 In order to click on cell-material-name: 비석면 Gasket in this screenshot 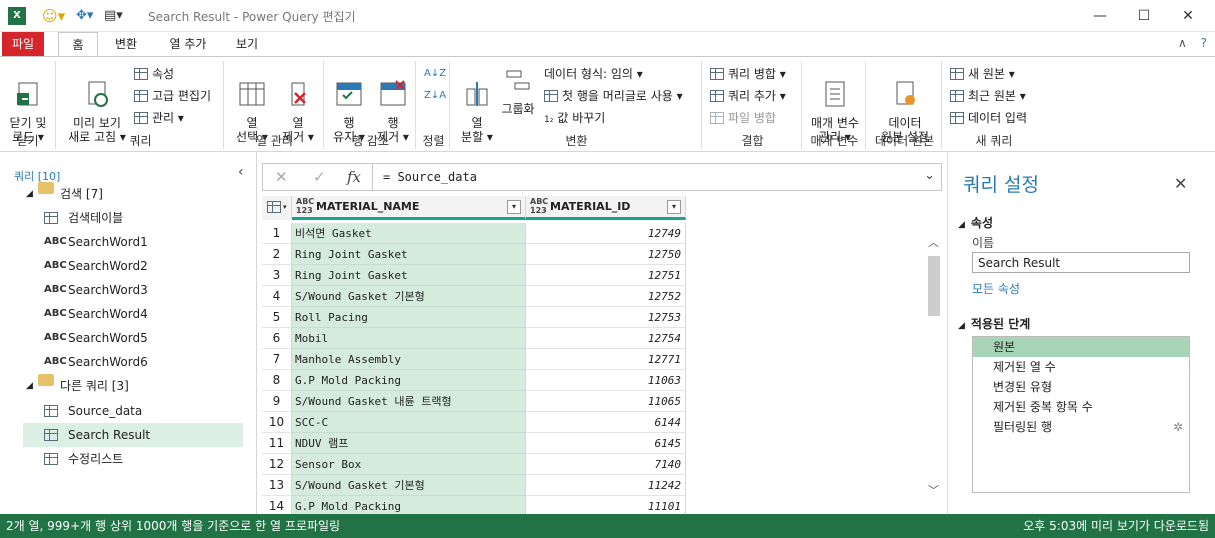, I will do `click(409, 233)`.